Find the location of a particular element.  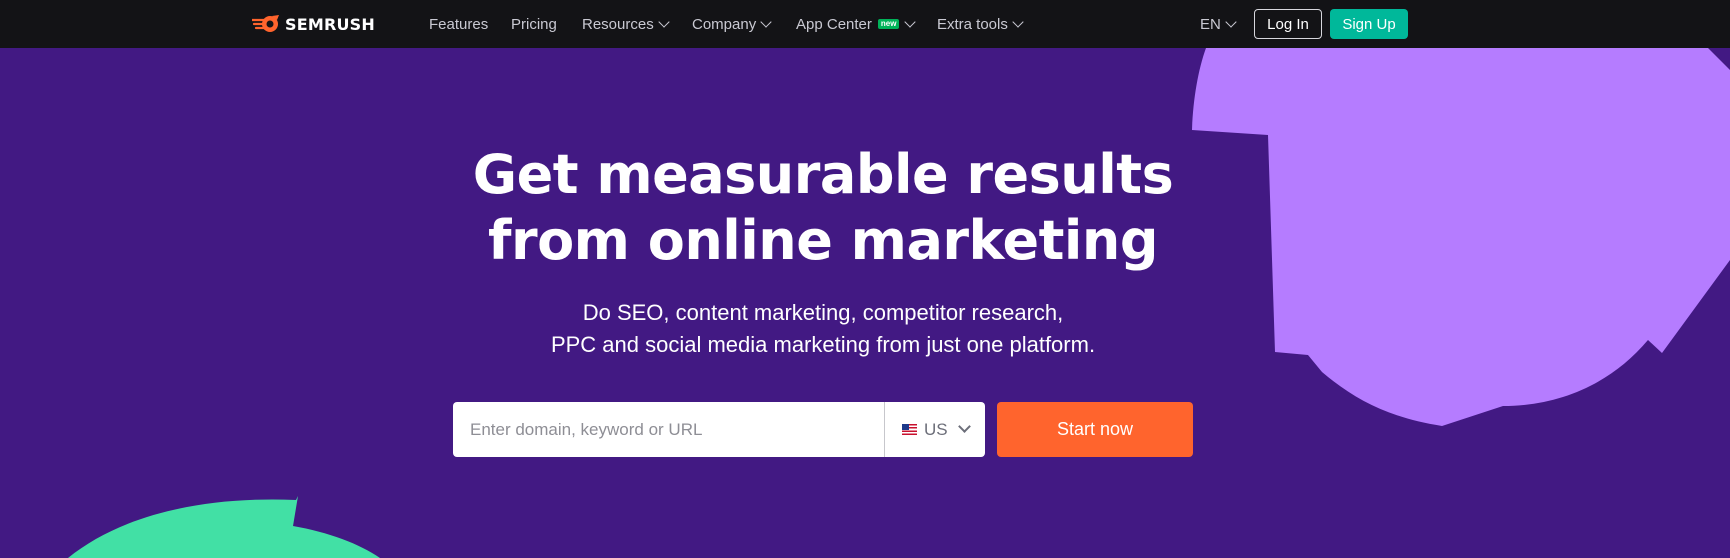

us-flag-icon is located at coordinates (909, 429).